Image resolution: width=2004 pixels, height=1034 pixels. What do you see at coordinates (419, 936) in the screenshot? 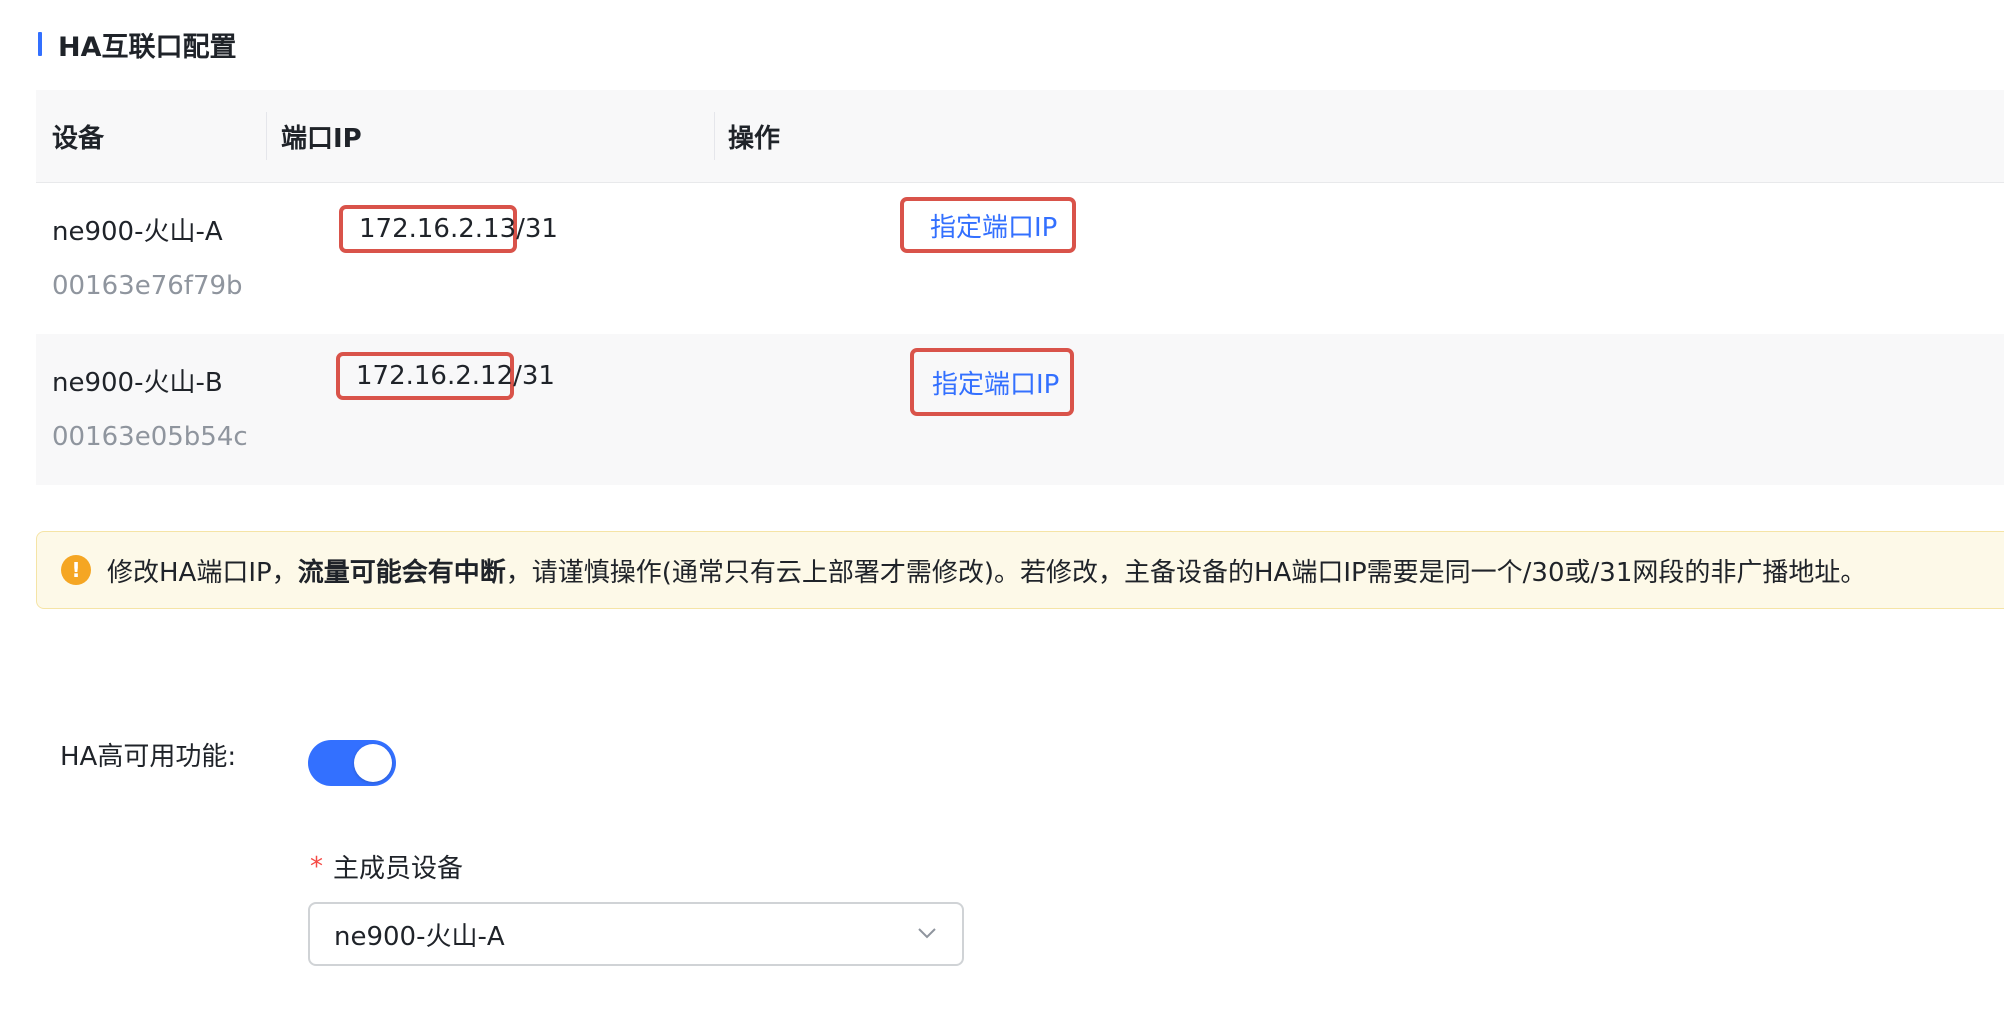
I see `primary-device-selected-value: ne900-火山-A` at bounding box center [419, 936].